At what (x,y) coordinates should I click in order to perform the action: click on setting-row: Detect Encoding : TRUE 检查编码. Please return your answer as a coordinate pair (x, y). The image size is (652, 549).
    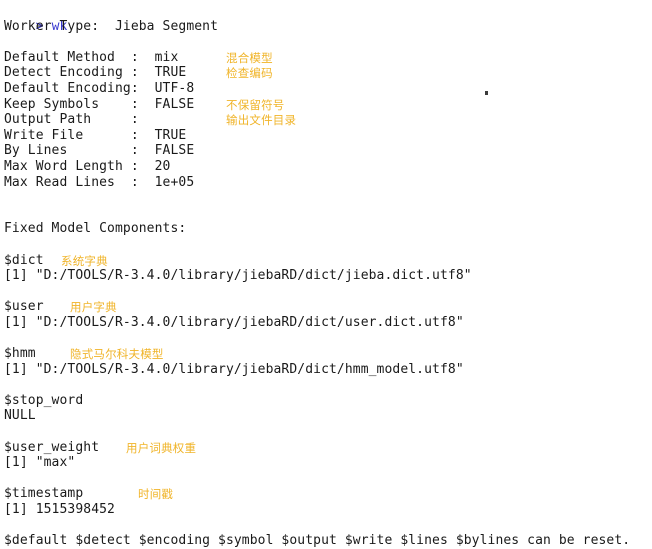
    Looking at the image, I should click on (328, 73).